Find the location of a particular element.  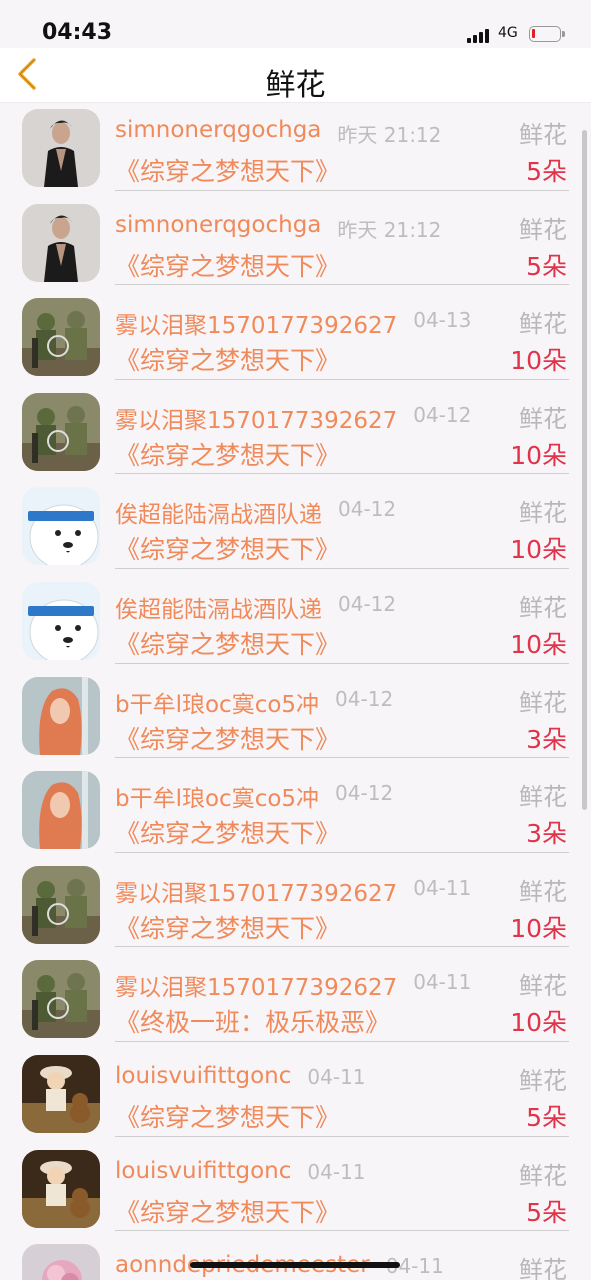

avatar-flower is located at coordinates (61, 1262).